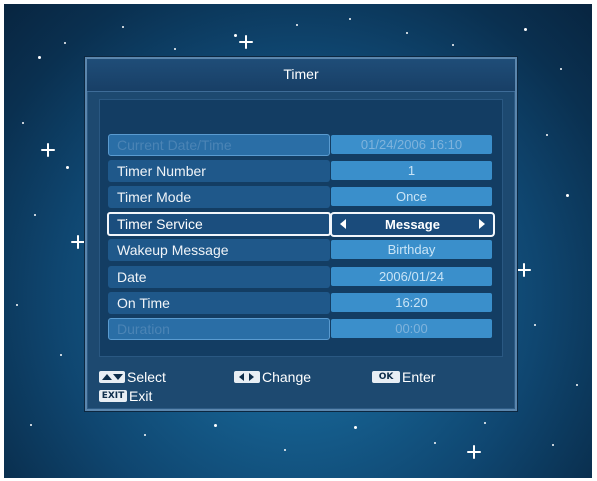 This screenshot has width=597, height=481. Describe the element at coordinates (411, 170) in the screenshot. I see `field-value: 1` at that location.